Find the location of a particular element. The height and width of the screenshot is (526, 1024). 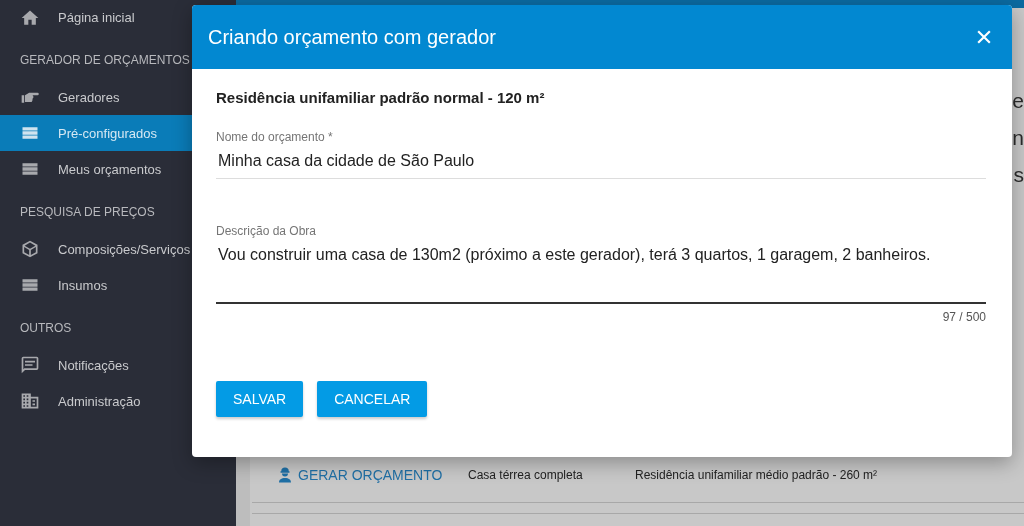

section-header: PESQUISA DE PREÇOS is located at coordinates (87, 212).